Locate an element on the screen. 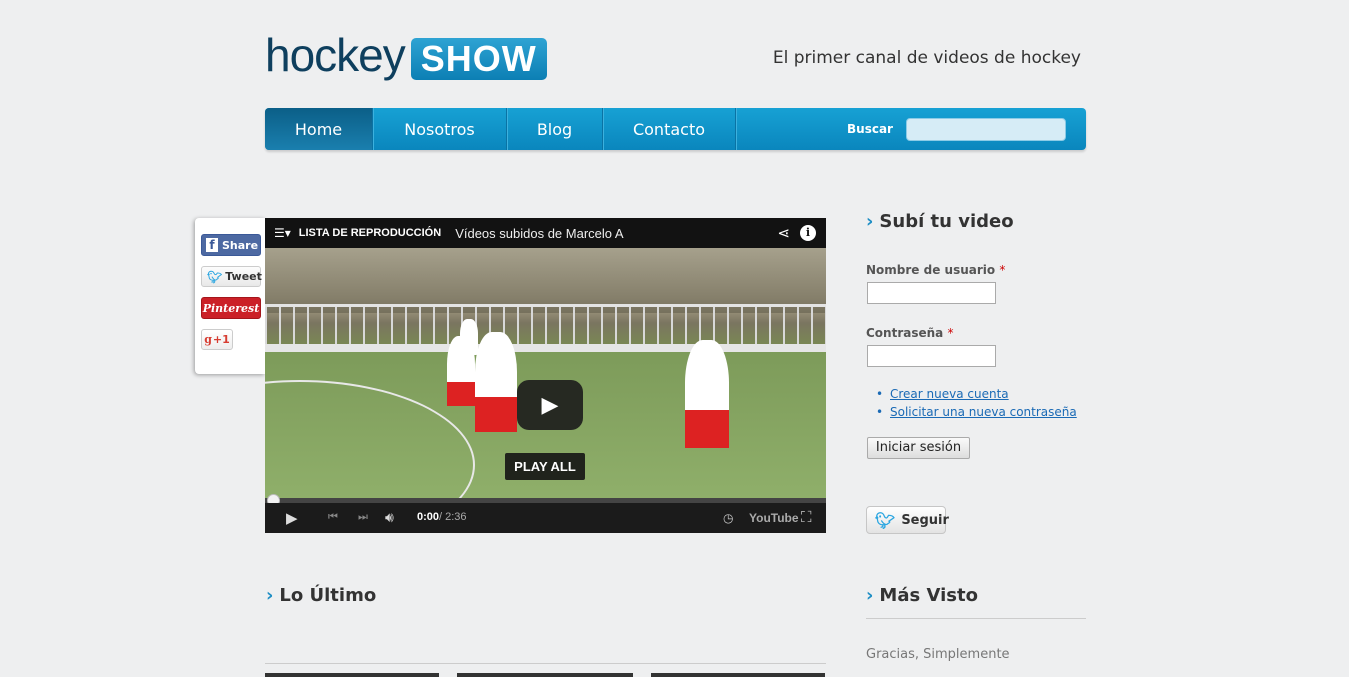 This screenshot has height=677, width=1349. upload-heading: › Subí tu video is located at coordinates (940, 221).